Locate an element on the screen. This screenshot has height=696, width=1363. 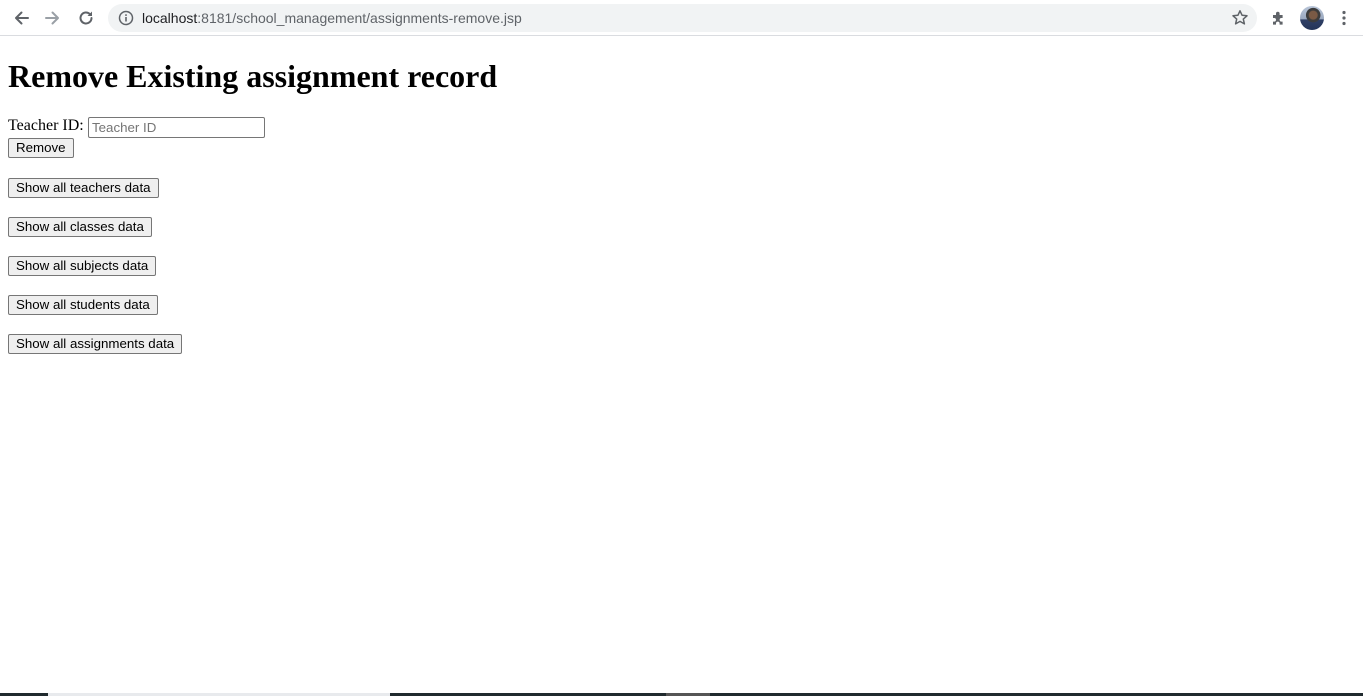
page-title: Remove Existing assignment record is located at coordinates (253, 76).